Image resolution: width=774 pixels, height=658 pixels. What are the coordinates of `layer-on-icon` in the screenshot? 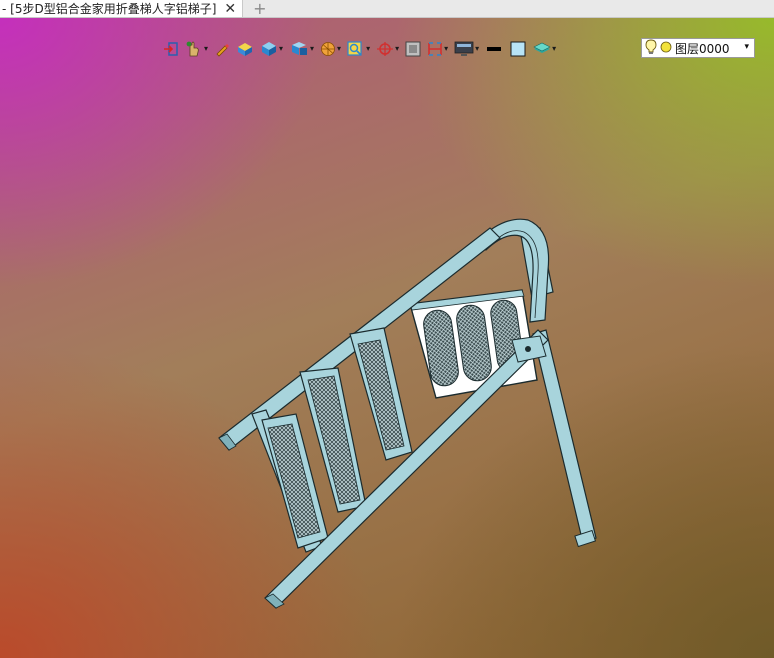 It's located at (666, 48).